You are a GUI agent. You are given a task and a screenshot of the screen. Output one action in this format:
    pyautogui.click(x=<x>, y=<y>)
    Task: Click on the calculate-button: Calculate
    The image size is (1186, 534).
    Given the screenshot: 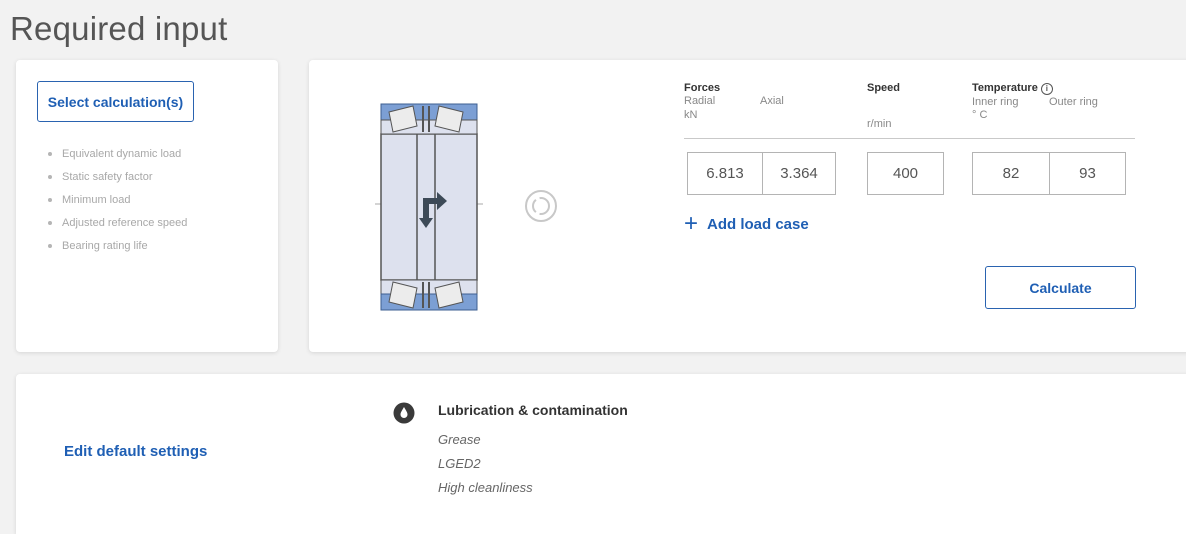 What is the action you would take?
    pyautogui.click(x=1060, y=287)
    